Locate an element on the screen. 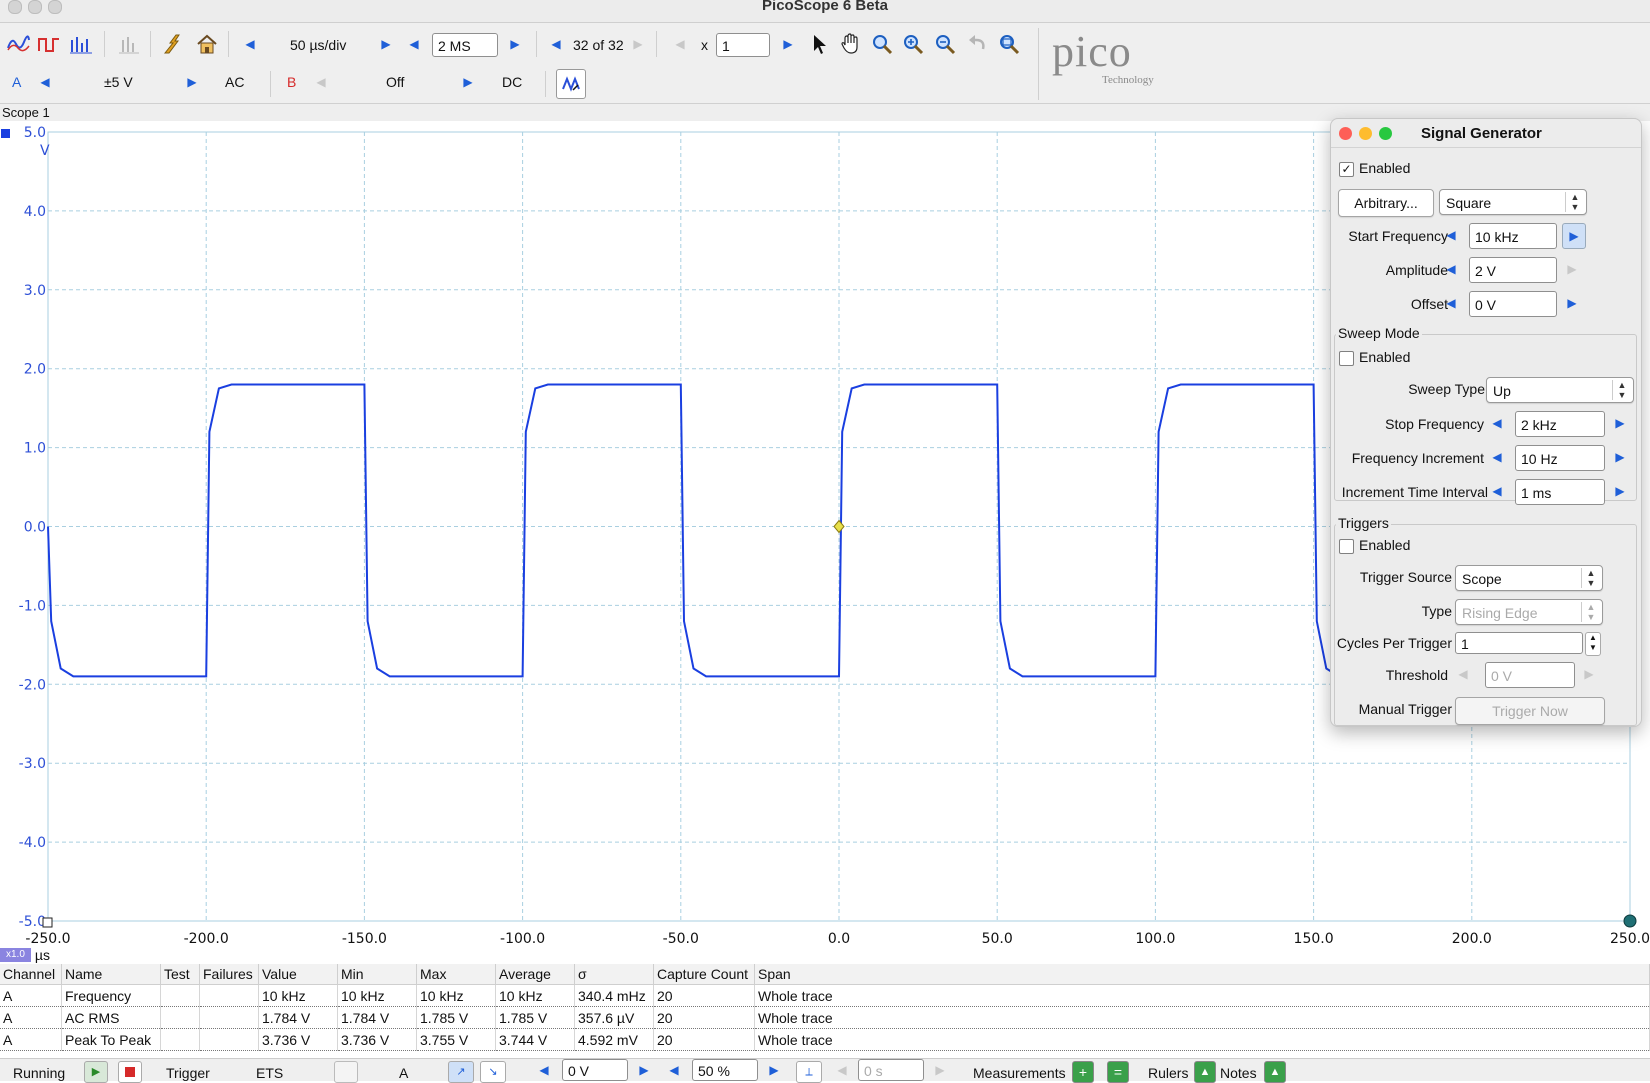 This screenshot has width=1650, height=1083. close-dialog-button is located at coordinates (1345, 133).